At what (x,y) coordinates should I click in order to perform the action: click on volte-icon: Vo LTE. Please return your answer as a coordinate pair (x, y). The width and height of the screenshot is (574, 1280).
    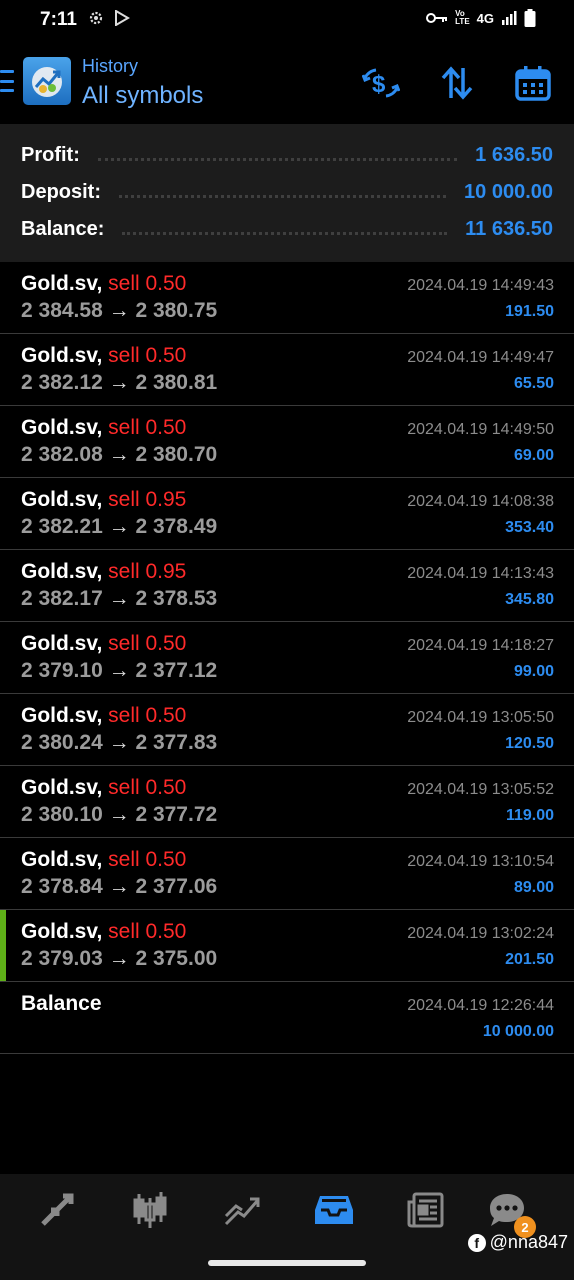
    Looking at the image, I should click on (462, 17).